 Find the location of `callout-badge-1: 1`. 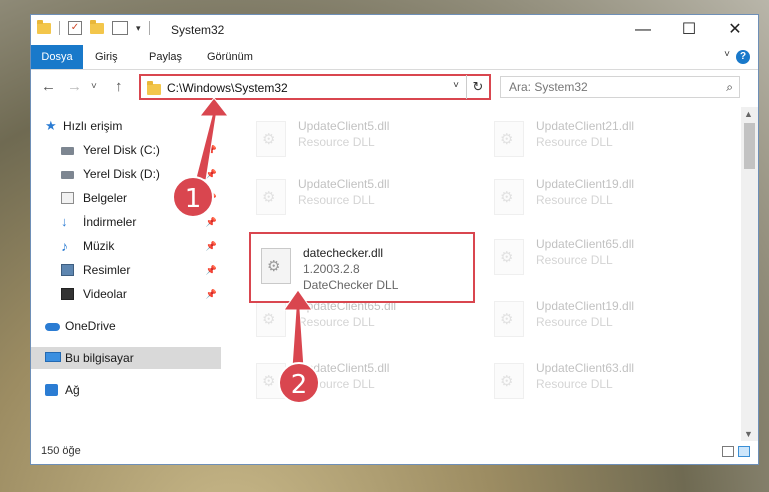

callout-badge-1: 1 is located at coordinates (193, 197).